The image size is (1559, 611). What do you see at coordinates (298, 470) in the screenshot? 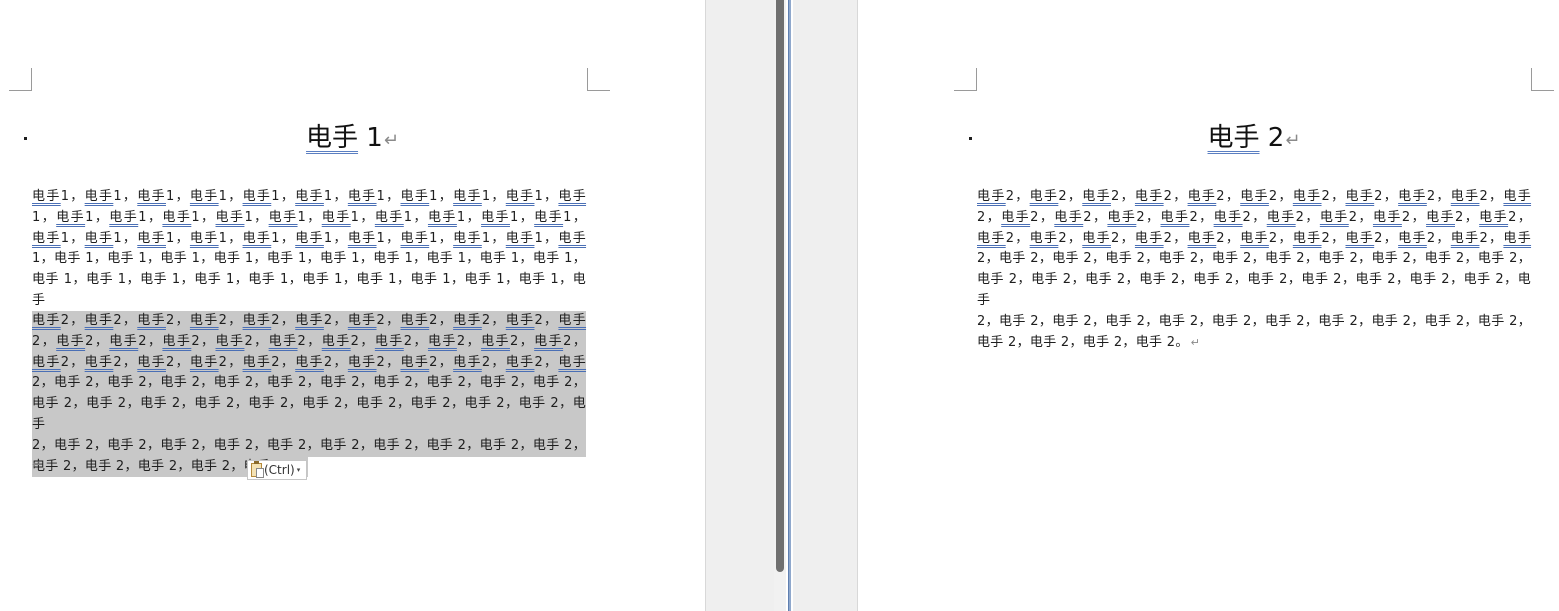
I see `chevron-down-icon: ▾` at bounding box center [298, 470].